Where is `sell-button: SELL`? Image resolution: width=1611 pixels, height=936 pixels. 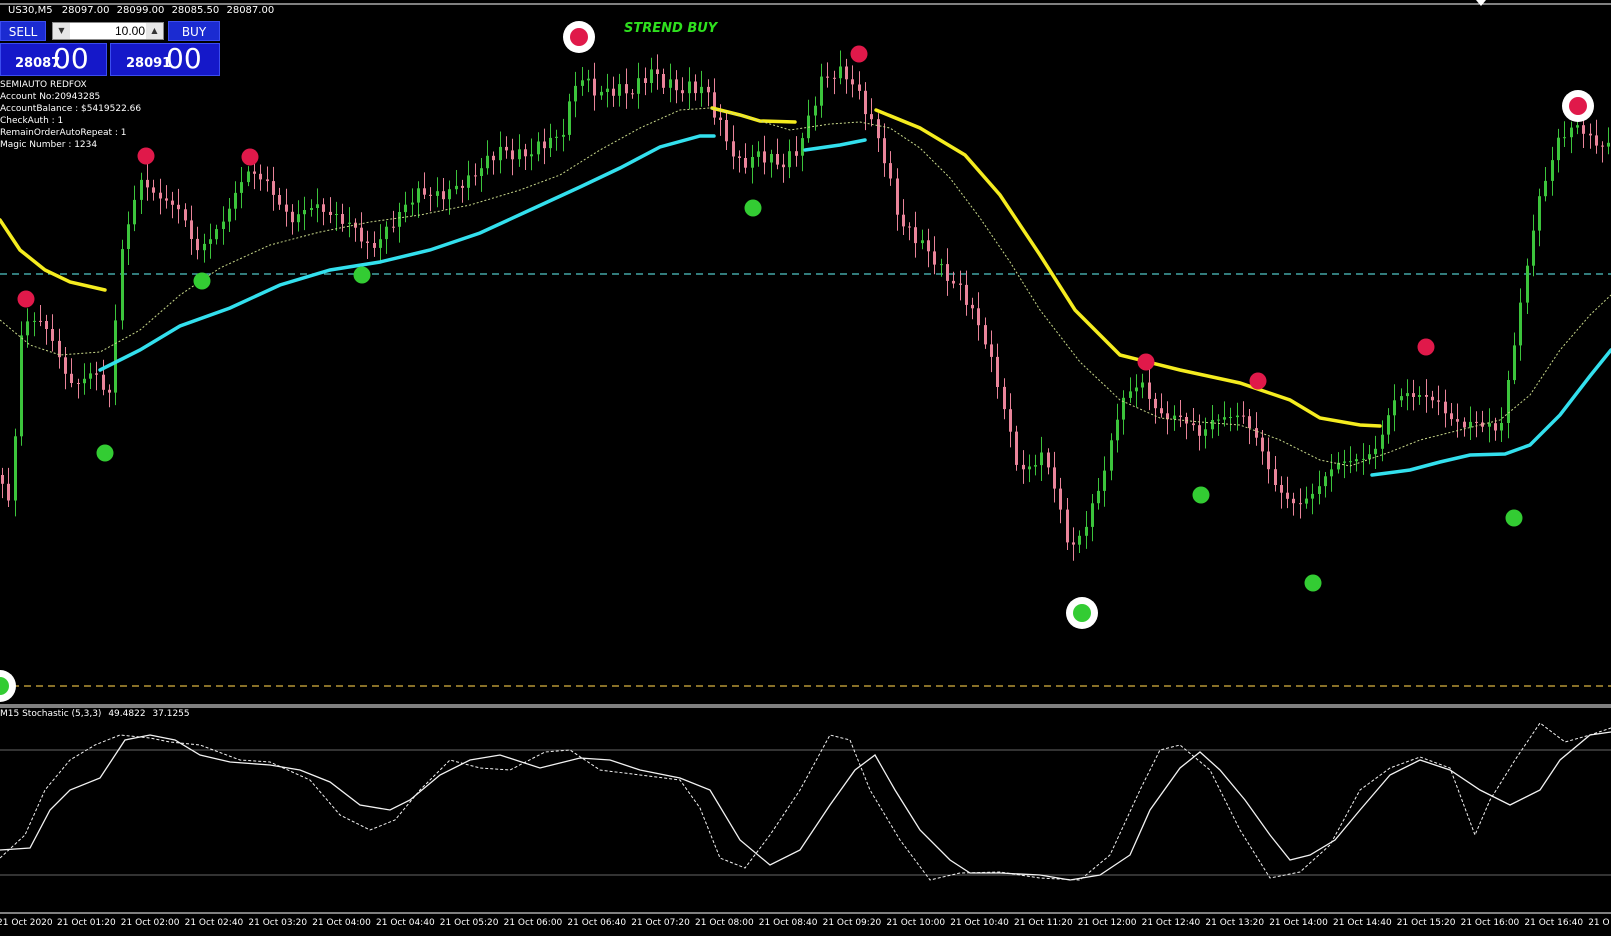
sell-button: SELL is located at coordinates (23, 31).